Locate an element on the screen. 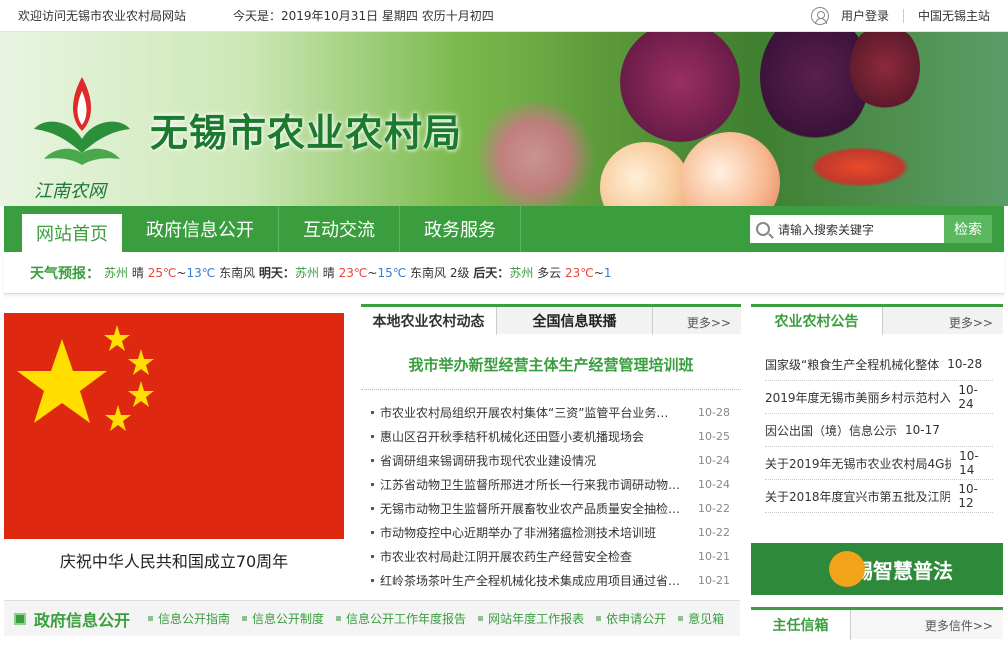  list-item: 省调研组来锡调研我市现代农业建设情况 10-24 is located at coordinates (551, 460).